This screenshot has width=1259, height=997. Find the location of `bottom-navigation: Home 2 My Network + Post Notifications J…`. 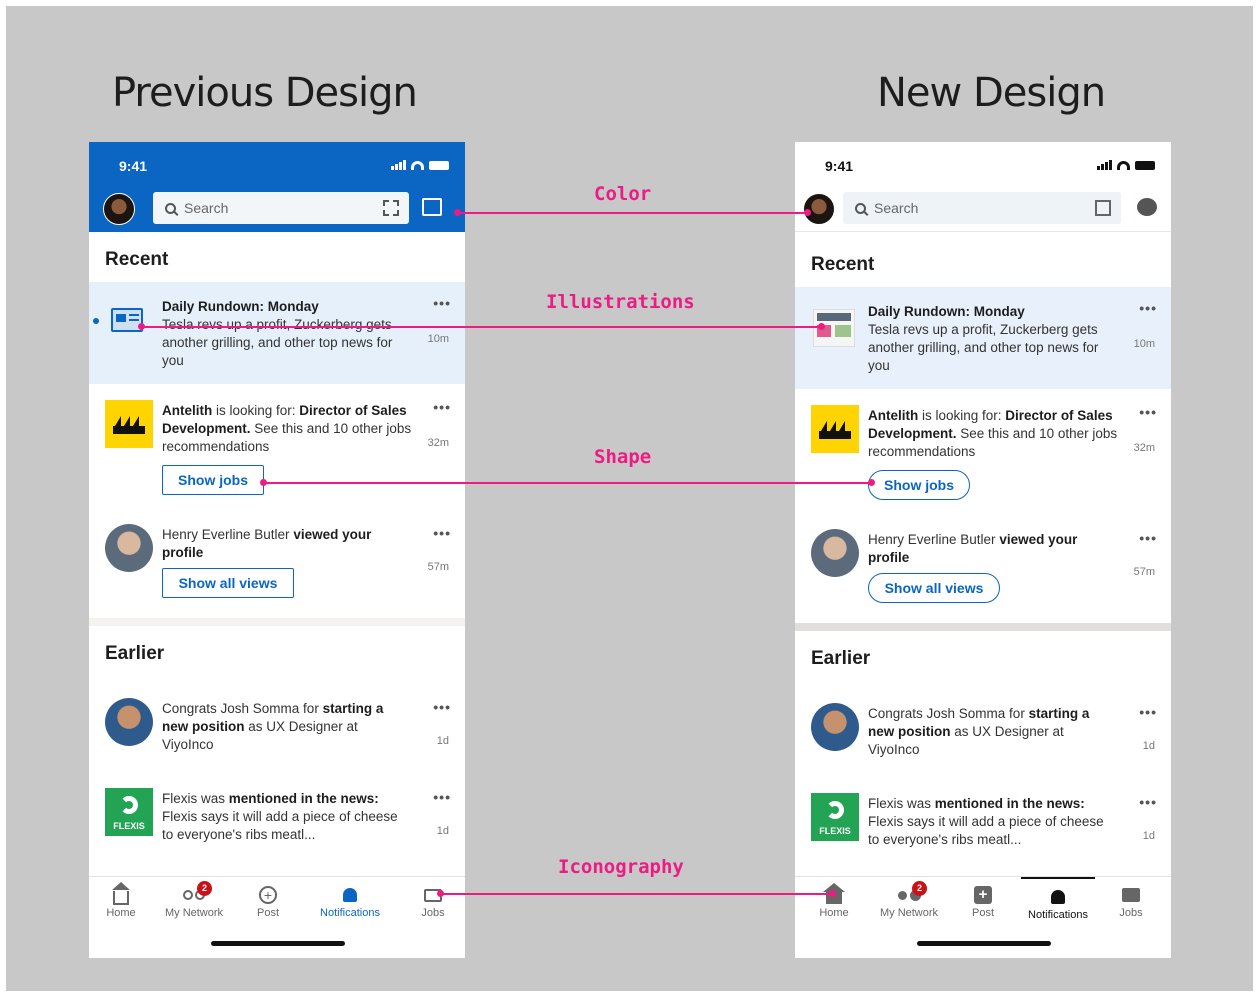

bottom-navigation: Home 2 My Network + Post Notifications J… is located at coordinates (983, 905).